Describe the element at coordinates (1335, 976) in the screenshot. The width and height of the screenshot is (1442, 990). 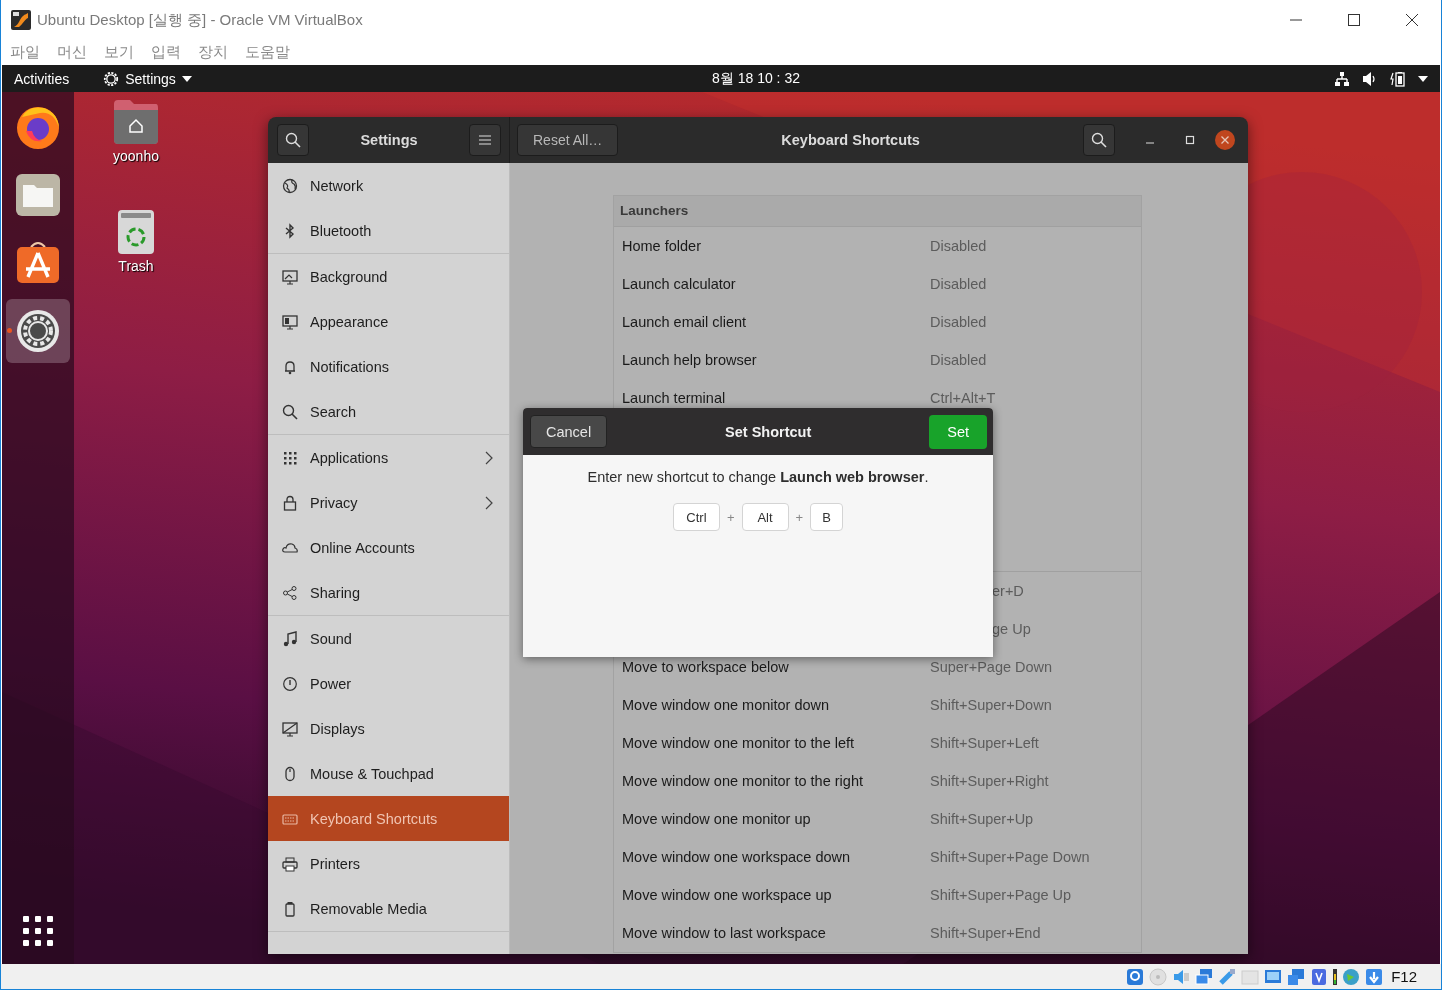
I see `meter-icon` at that location.